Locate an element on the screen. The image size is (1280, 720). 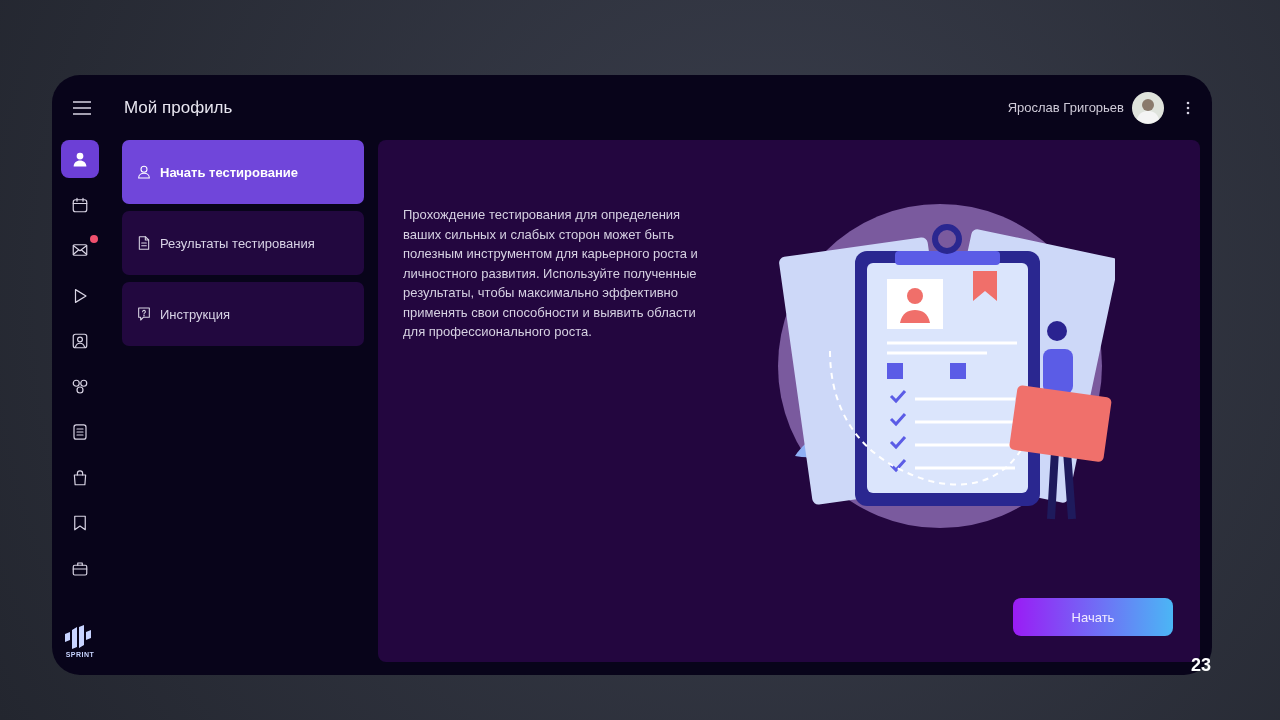
menu-item: Начать тестирование is located at coordinates (243, 172).